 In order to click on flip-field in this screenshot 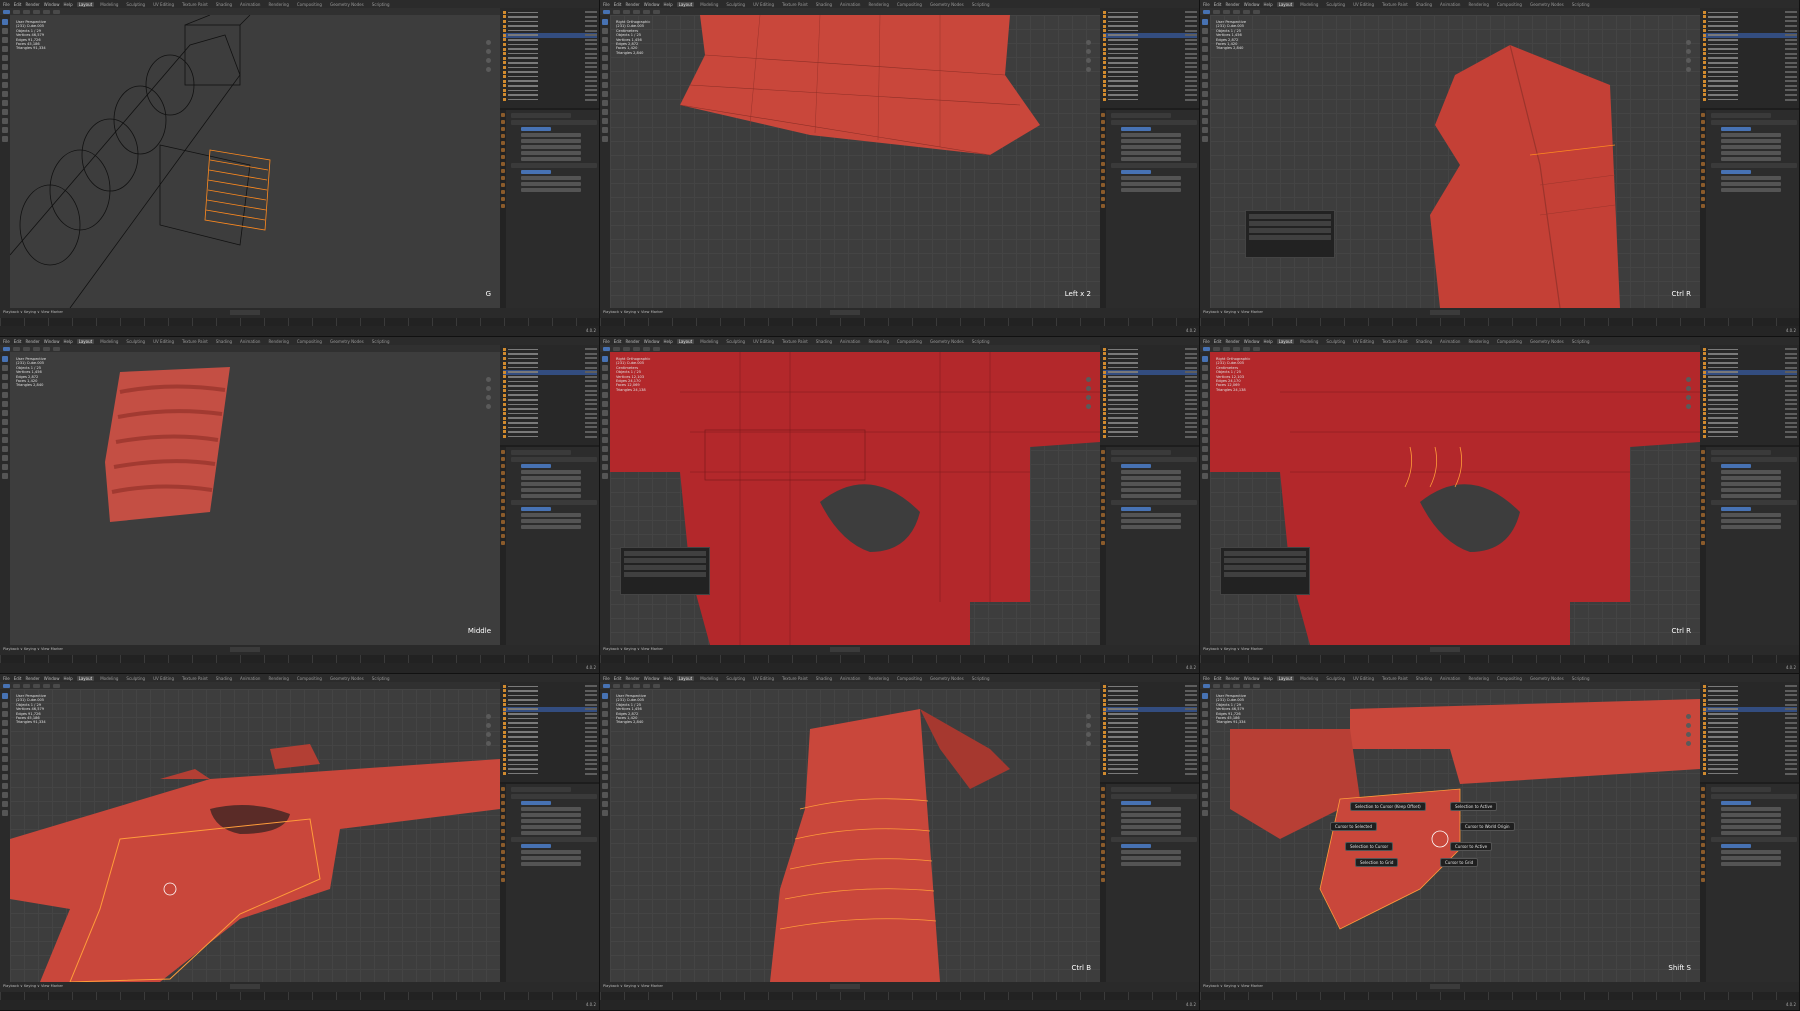, I will do `click(1151, 815)`.